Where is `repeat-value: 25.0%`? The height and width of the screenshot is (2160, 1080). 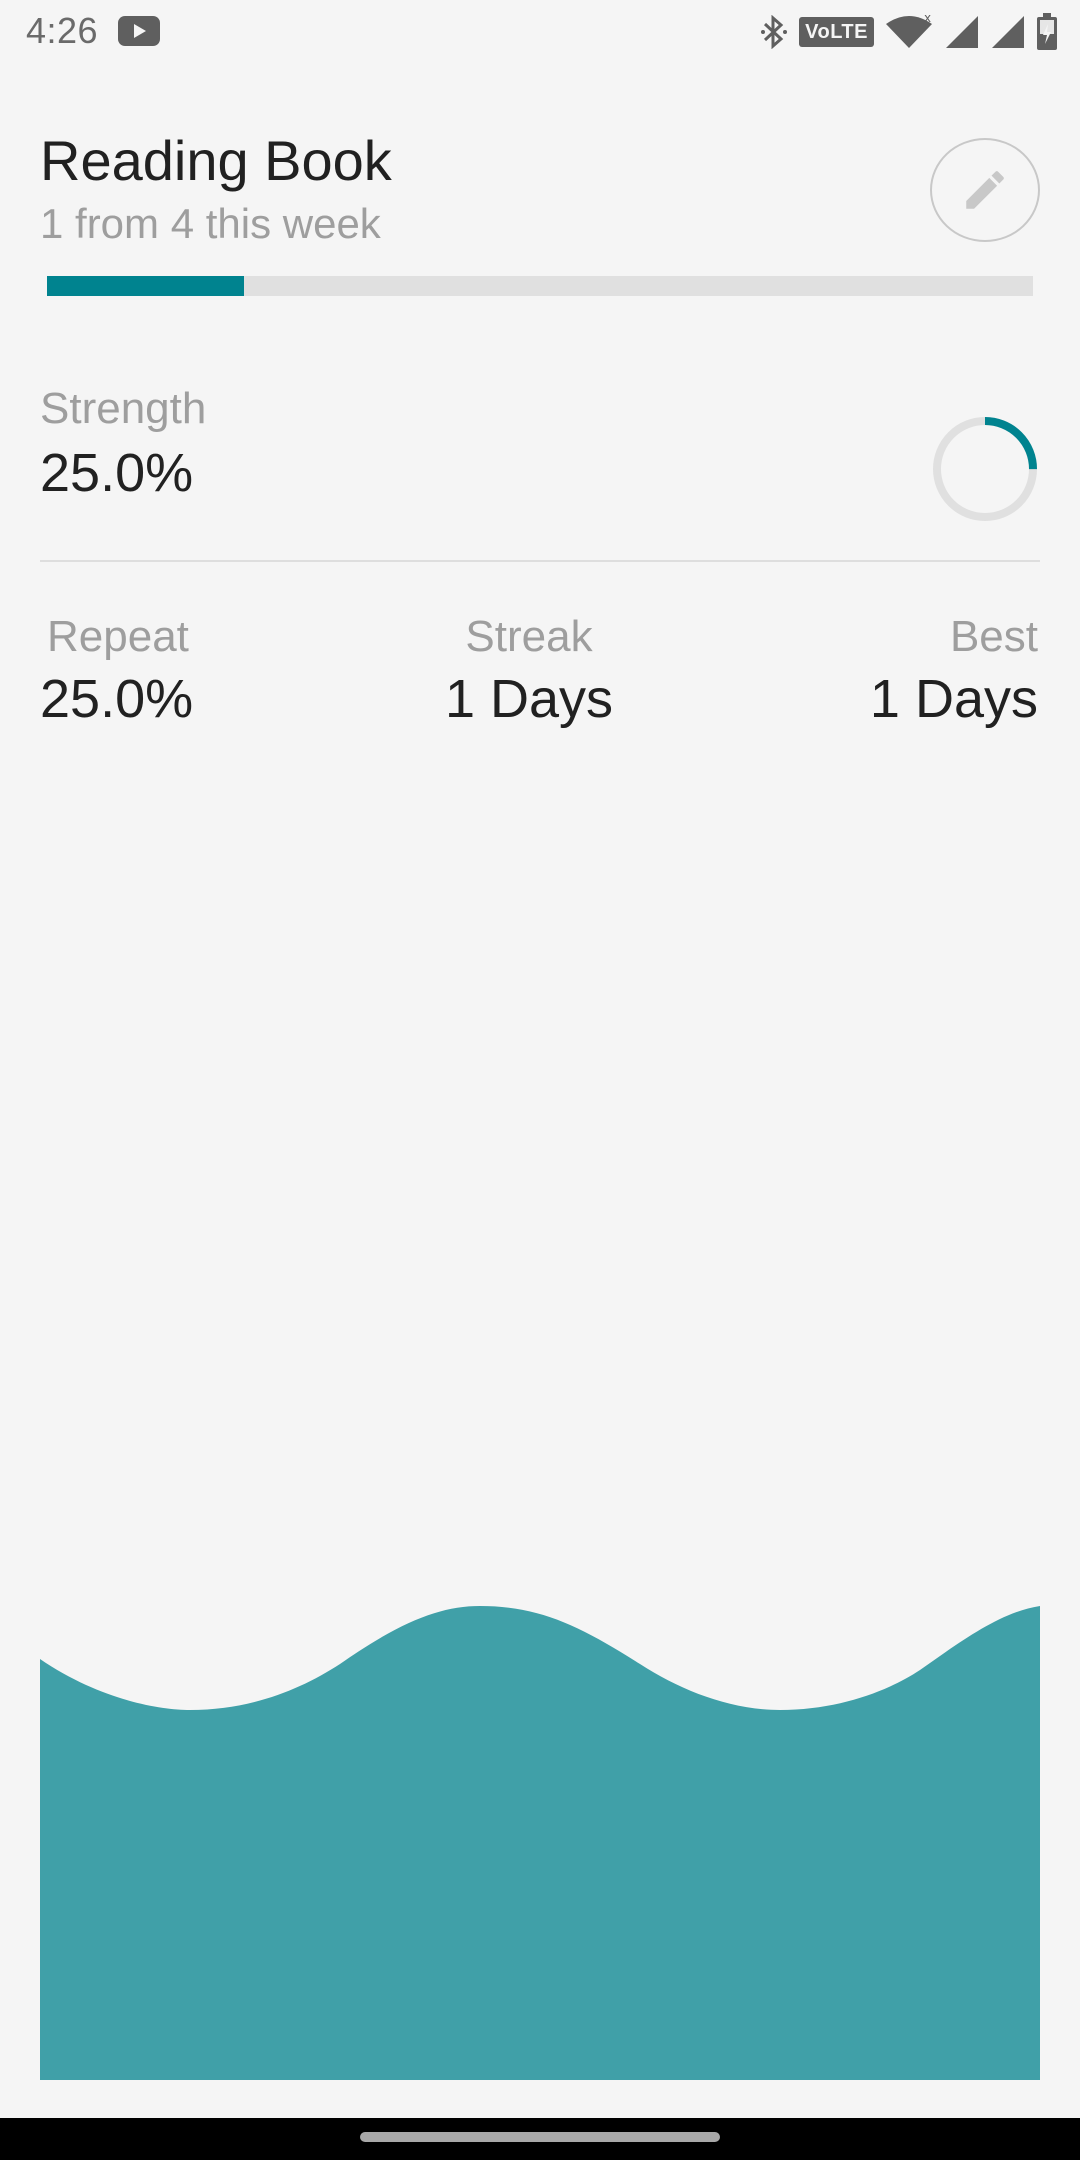 repeat-value: 25.0% is located at coordinates (117, 699).